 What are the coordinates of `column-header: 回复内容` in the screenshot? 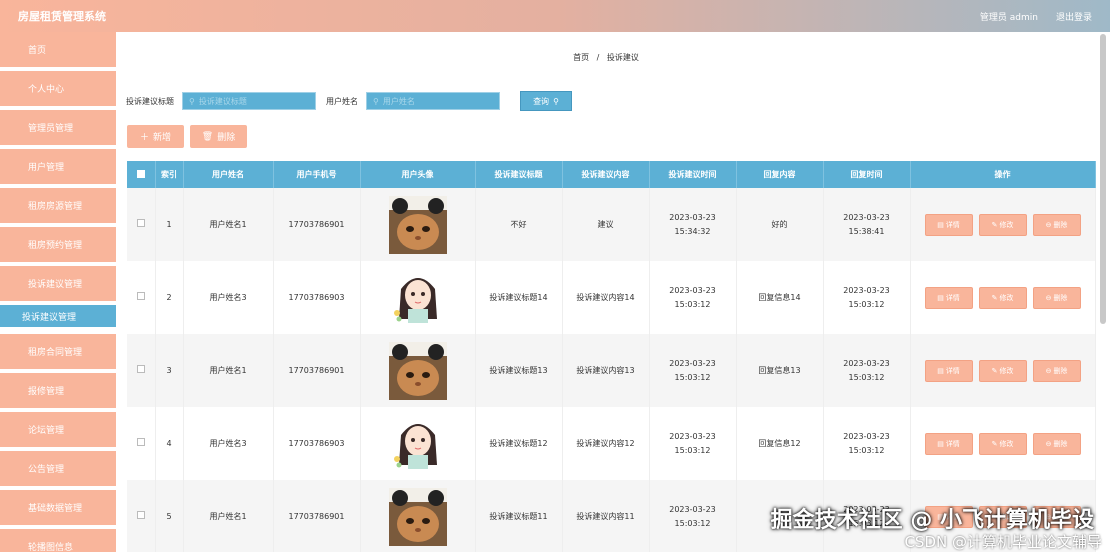 It's located at (780, 174).